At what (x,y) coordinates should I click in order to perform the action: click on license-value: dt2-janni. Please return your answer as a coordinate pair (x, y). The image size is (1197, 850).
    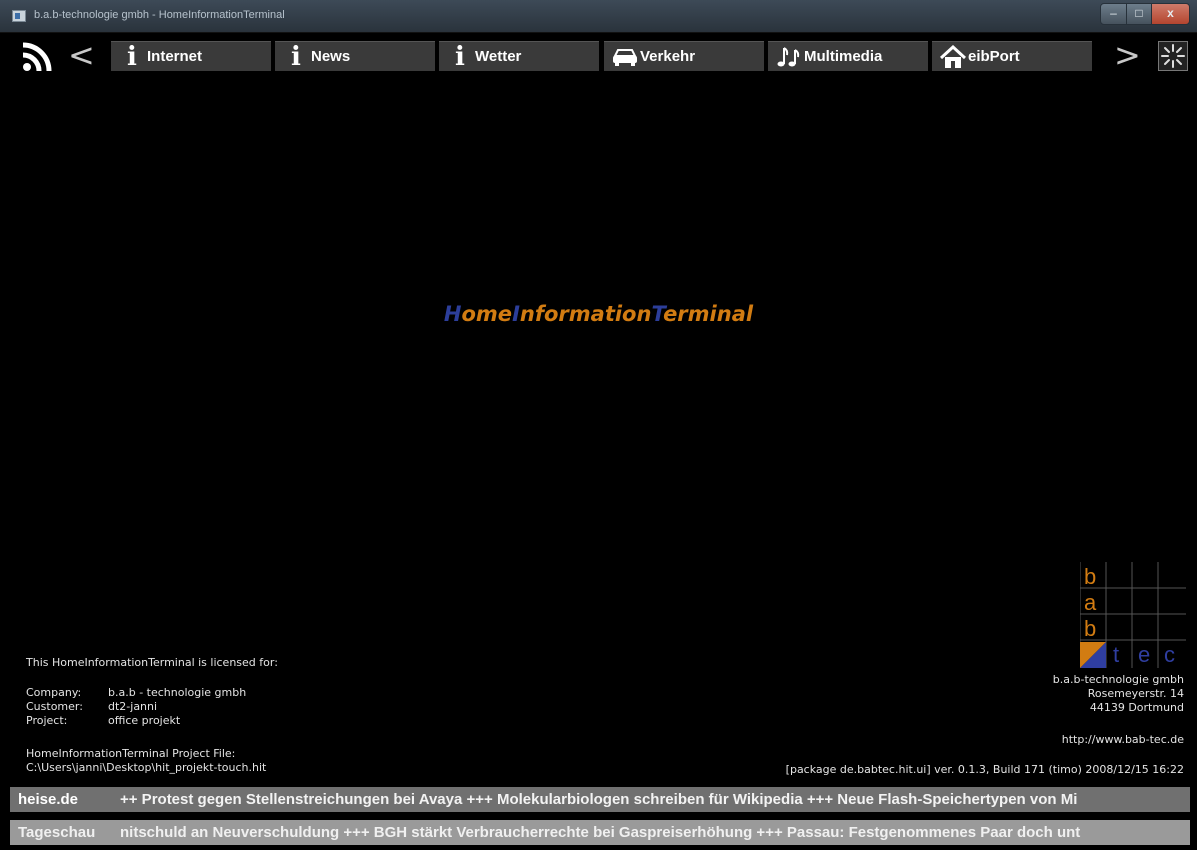
    Looking at the image, I should click on (133, 706).